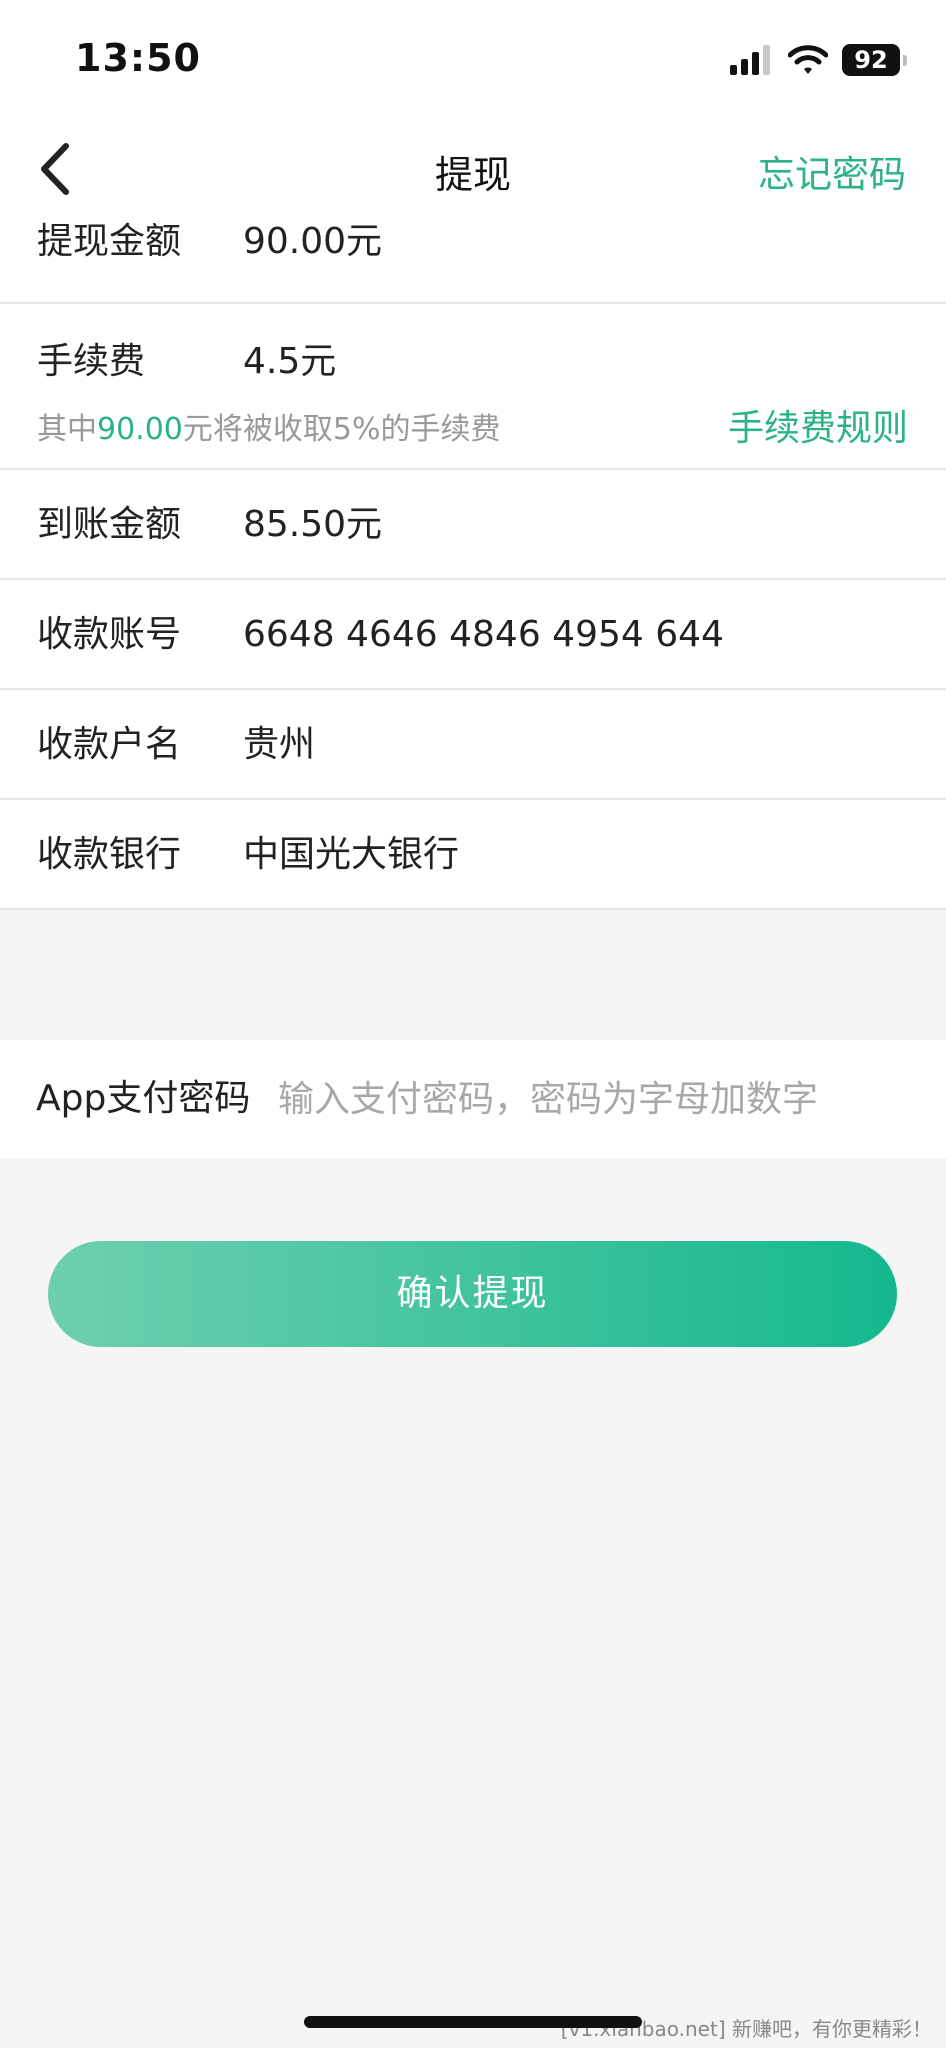  What do you see at coordinates (67, 429) in the screenshot?
I see `fee-note-prefix: 其中` at bounding box center [67, 429].